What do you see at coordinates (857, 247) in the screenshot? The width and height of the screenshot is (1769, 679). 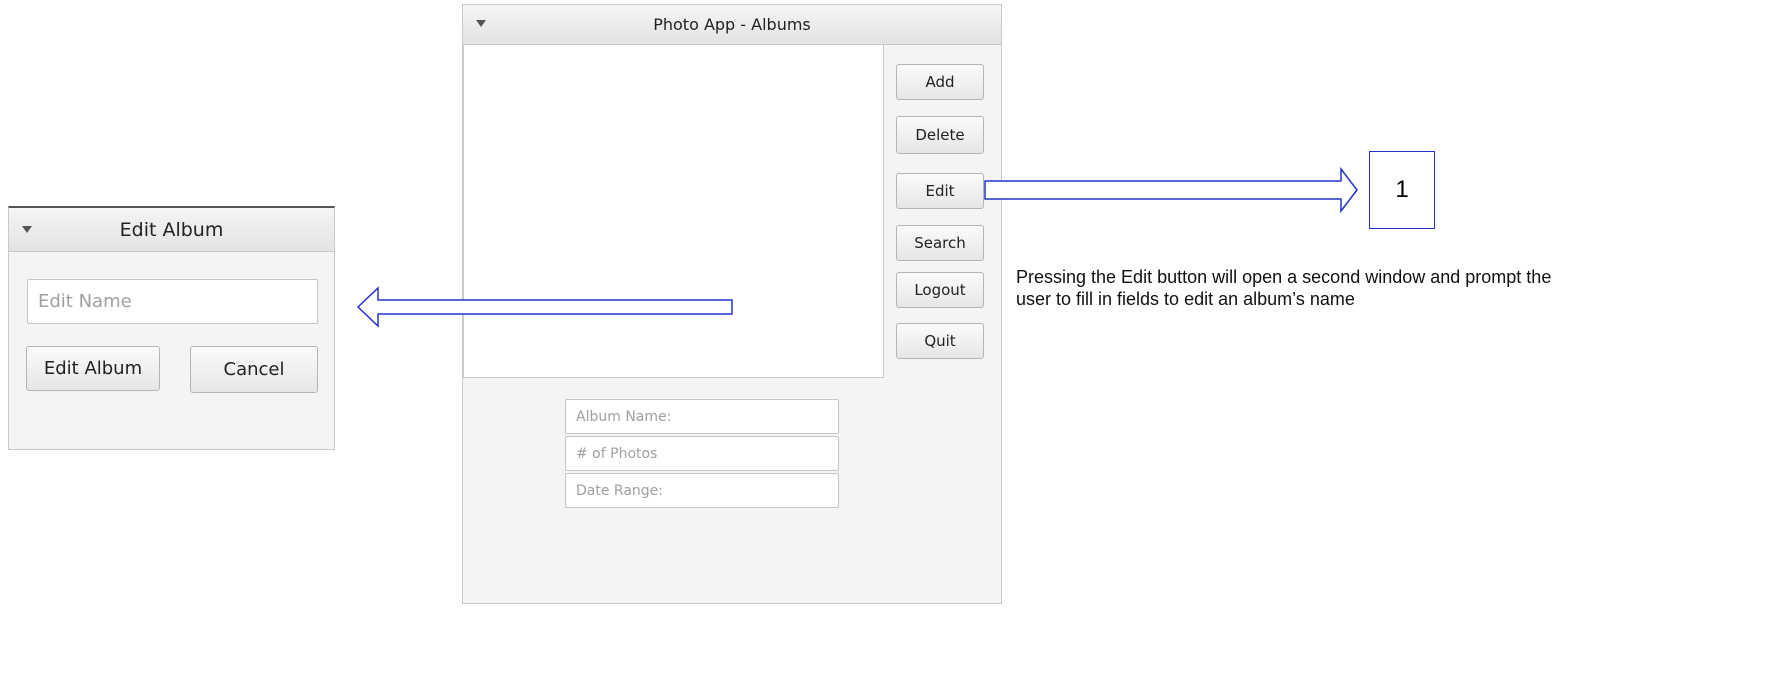 I see `right-arrow-icon` at bounding box center [857, 247].